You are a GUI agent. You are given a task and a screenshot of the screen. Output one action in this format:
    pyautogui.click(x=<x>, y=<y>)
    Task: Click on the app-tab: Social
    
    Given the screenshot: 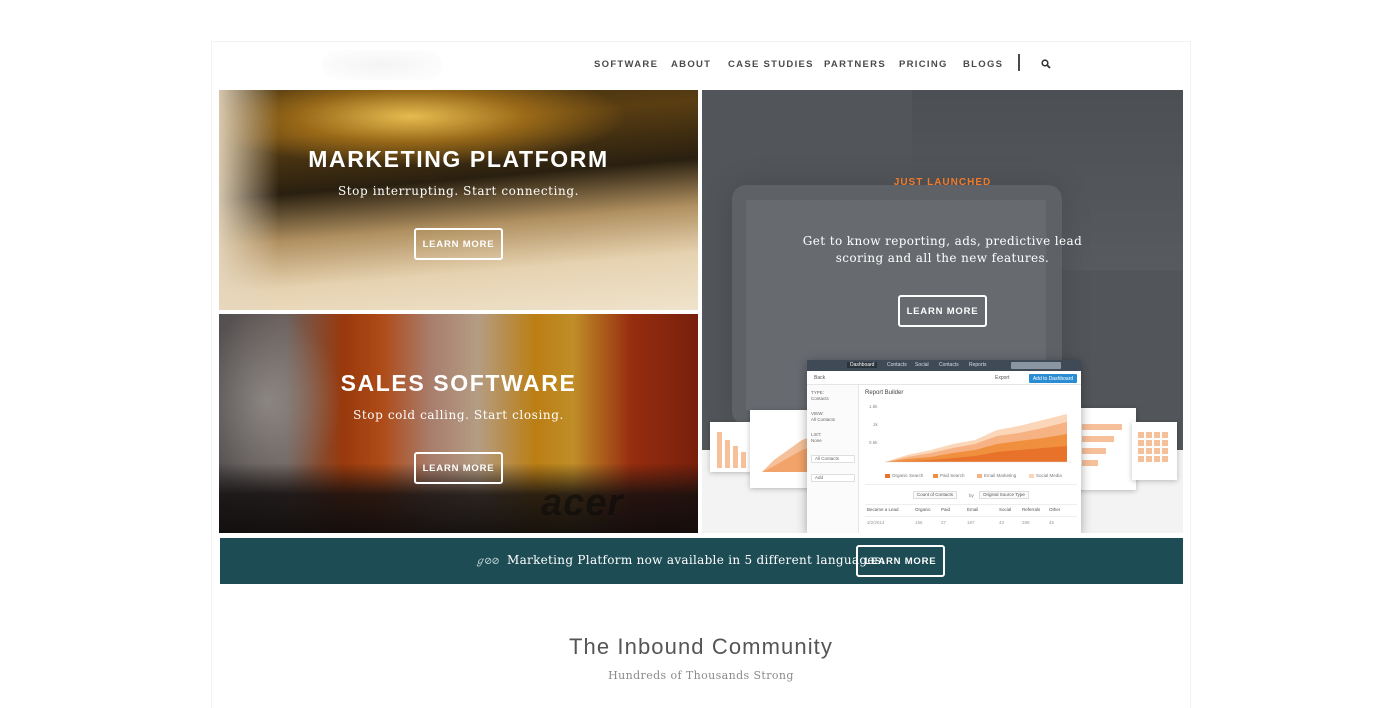 What is the action you would take?
    pyautogui.click(x=922, y=365)
    